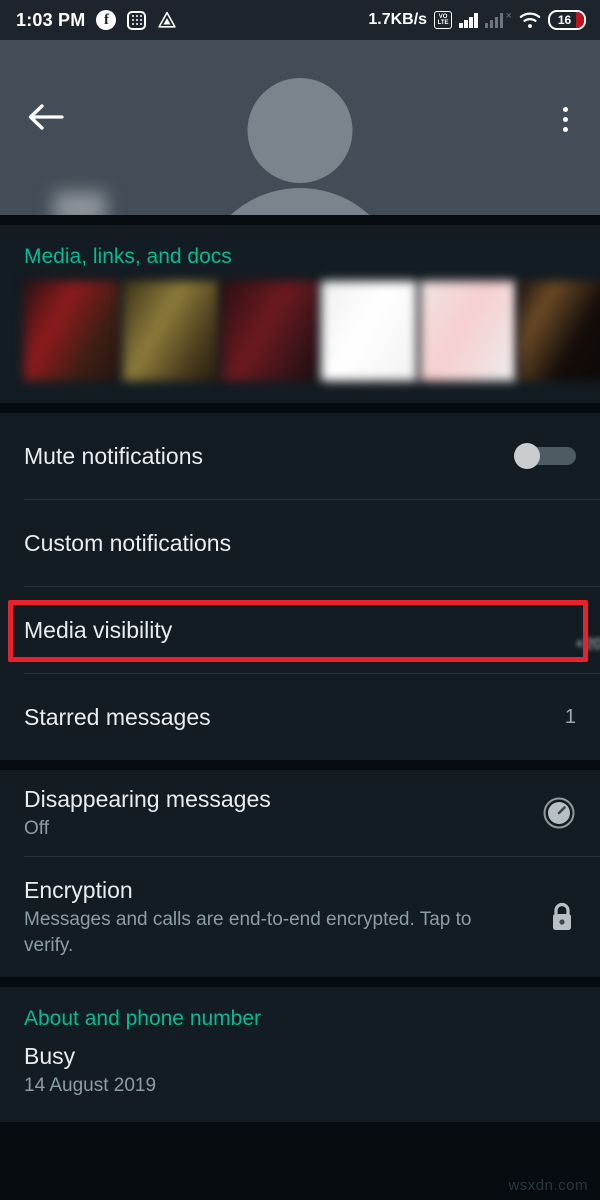 This screenshot has width=600, height=1200. Describe the element at coordinates (564, 20) in the screenshot. I see `battery-level-label: 16` at that location.